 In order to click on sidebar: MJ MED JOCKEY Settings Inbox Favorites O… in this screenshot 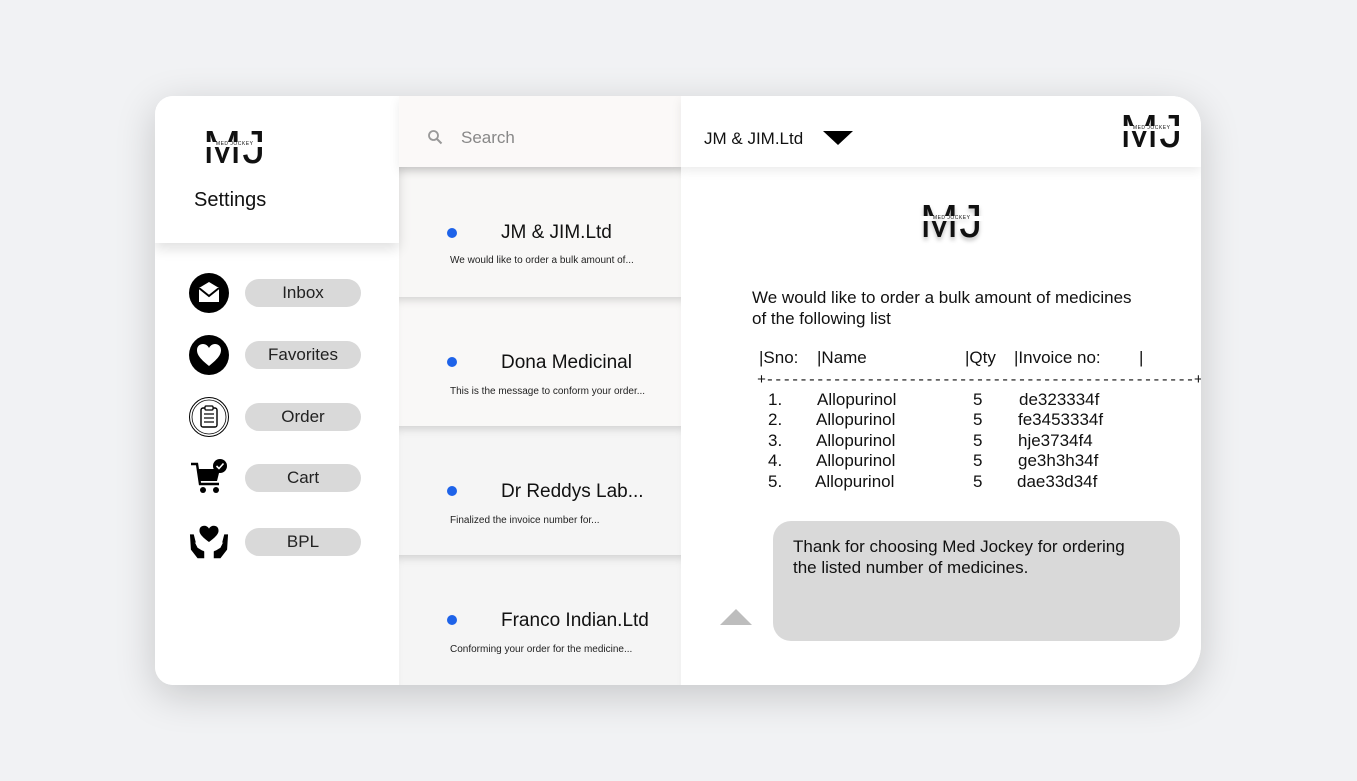, I will do `click(277, 390)`.